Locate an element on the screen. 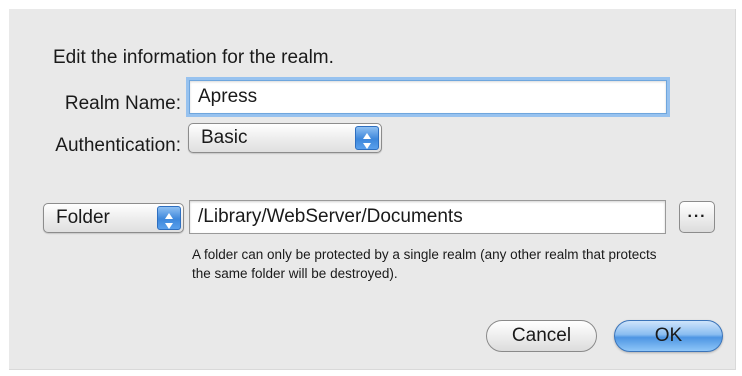 Image resolution: width=742 pixels, height=376 pixels. authentication-selected: Basic is located at coordinates (224, 137).